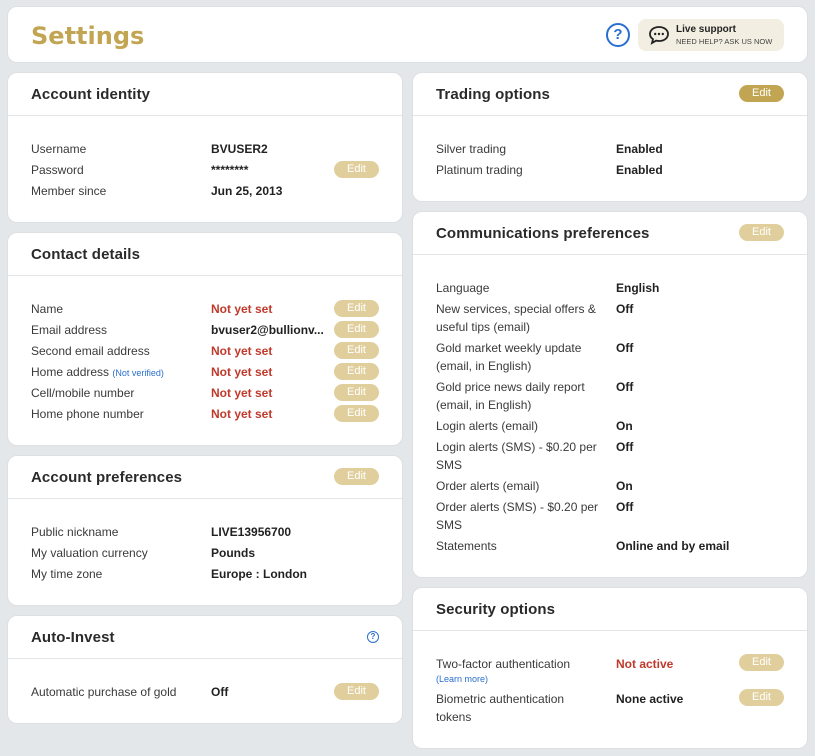 The width and height of the screenshot is (815, 756). What do you see at coordinates (356, 691) in the screenshot?
I see `edit-auto-invest-button: Edit` at bounding box center [356, 691].